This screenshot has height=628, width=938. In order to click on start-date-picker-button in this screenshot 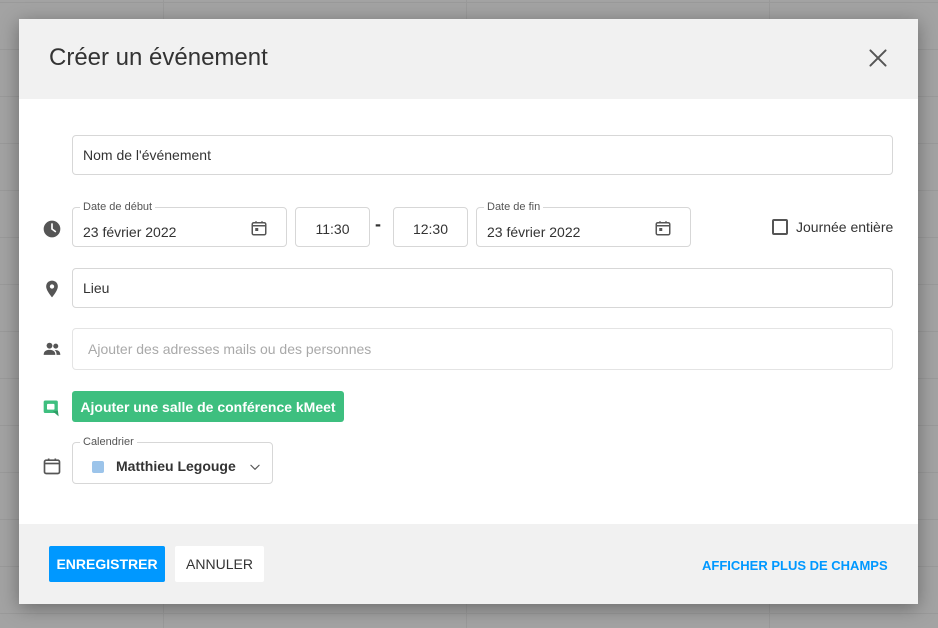, I will do `click(259, 228)`.